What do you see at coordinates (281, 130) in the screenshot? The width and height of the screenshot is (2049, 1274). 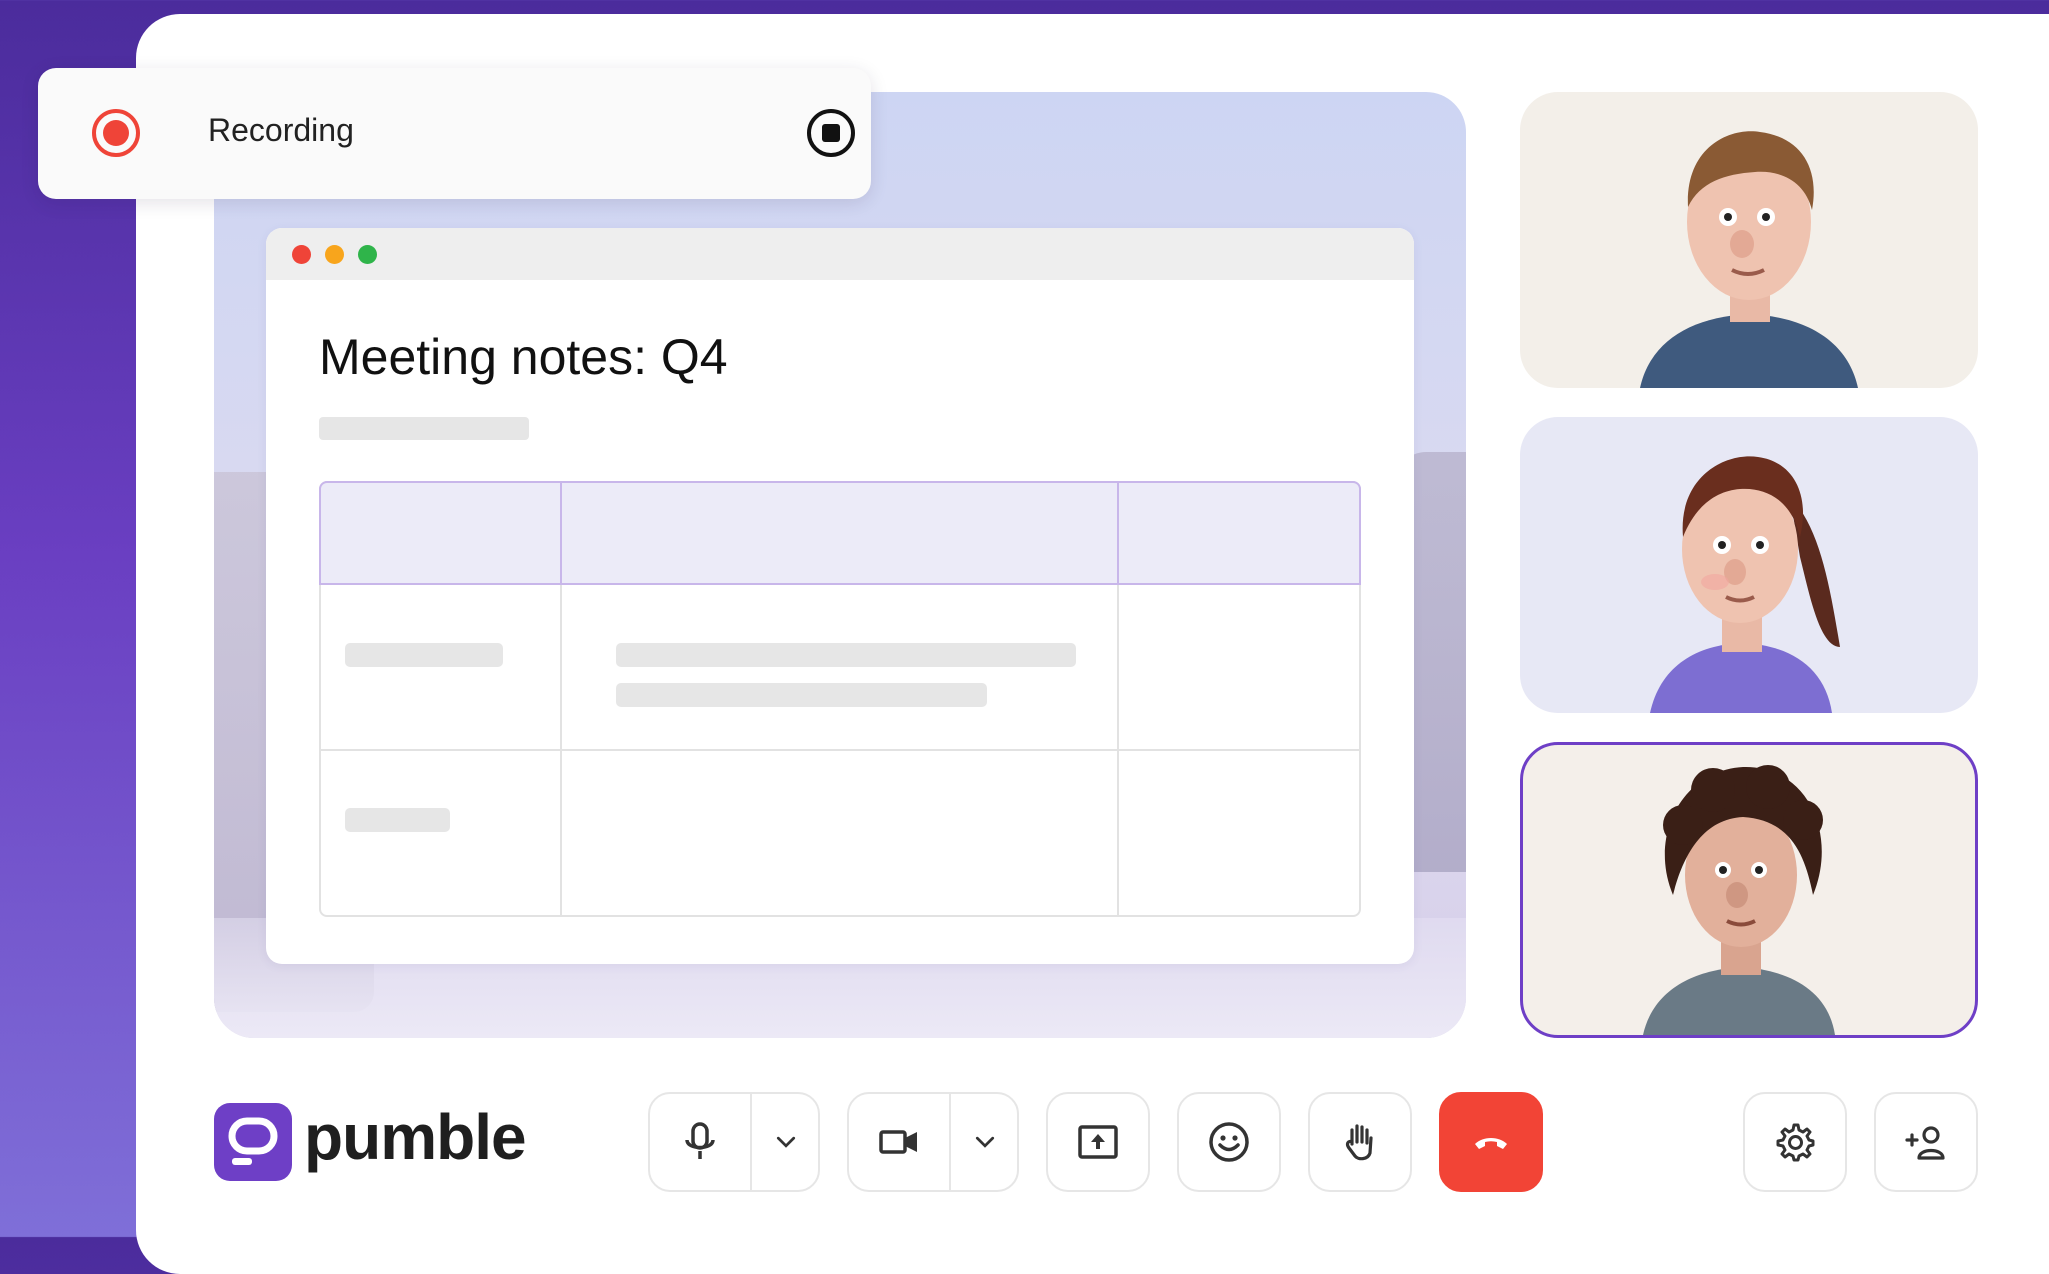 I see `recording-label: Recording` at bounding box center [281, 130].